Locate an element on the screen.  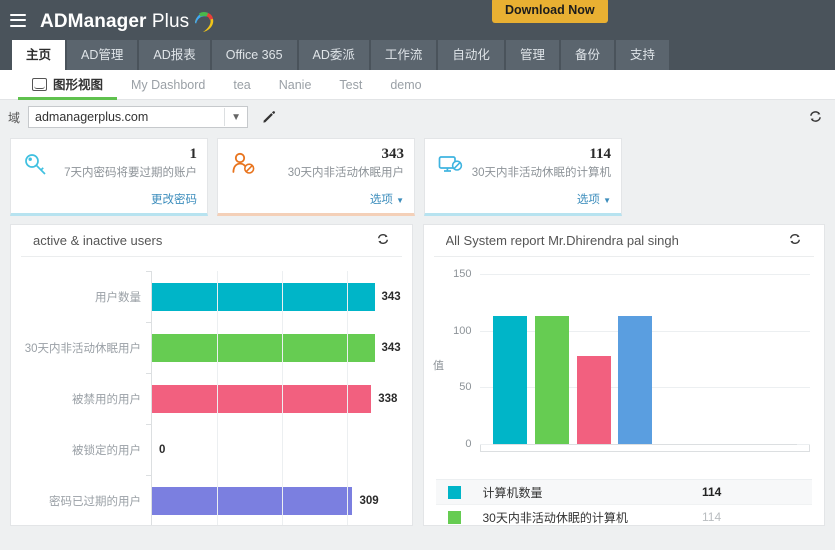
subtab-graph-view: 图形视图 is located at coordinates (68, 85).